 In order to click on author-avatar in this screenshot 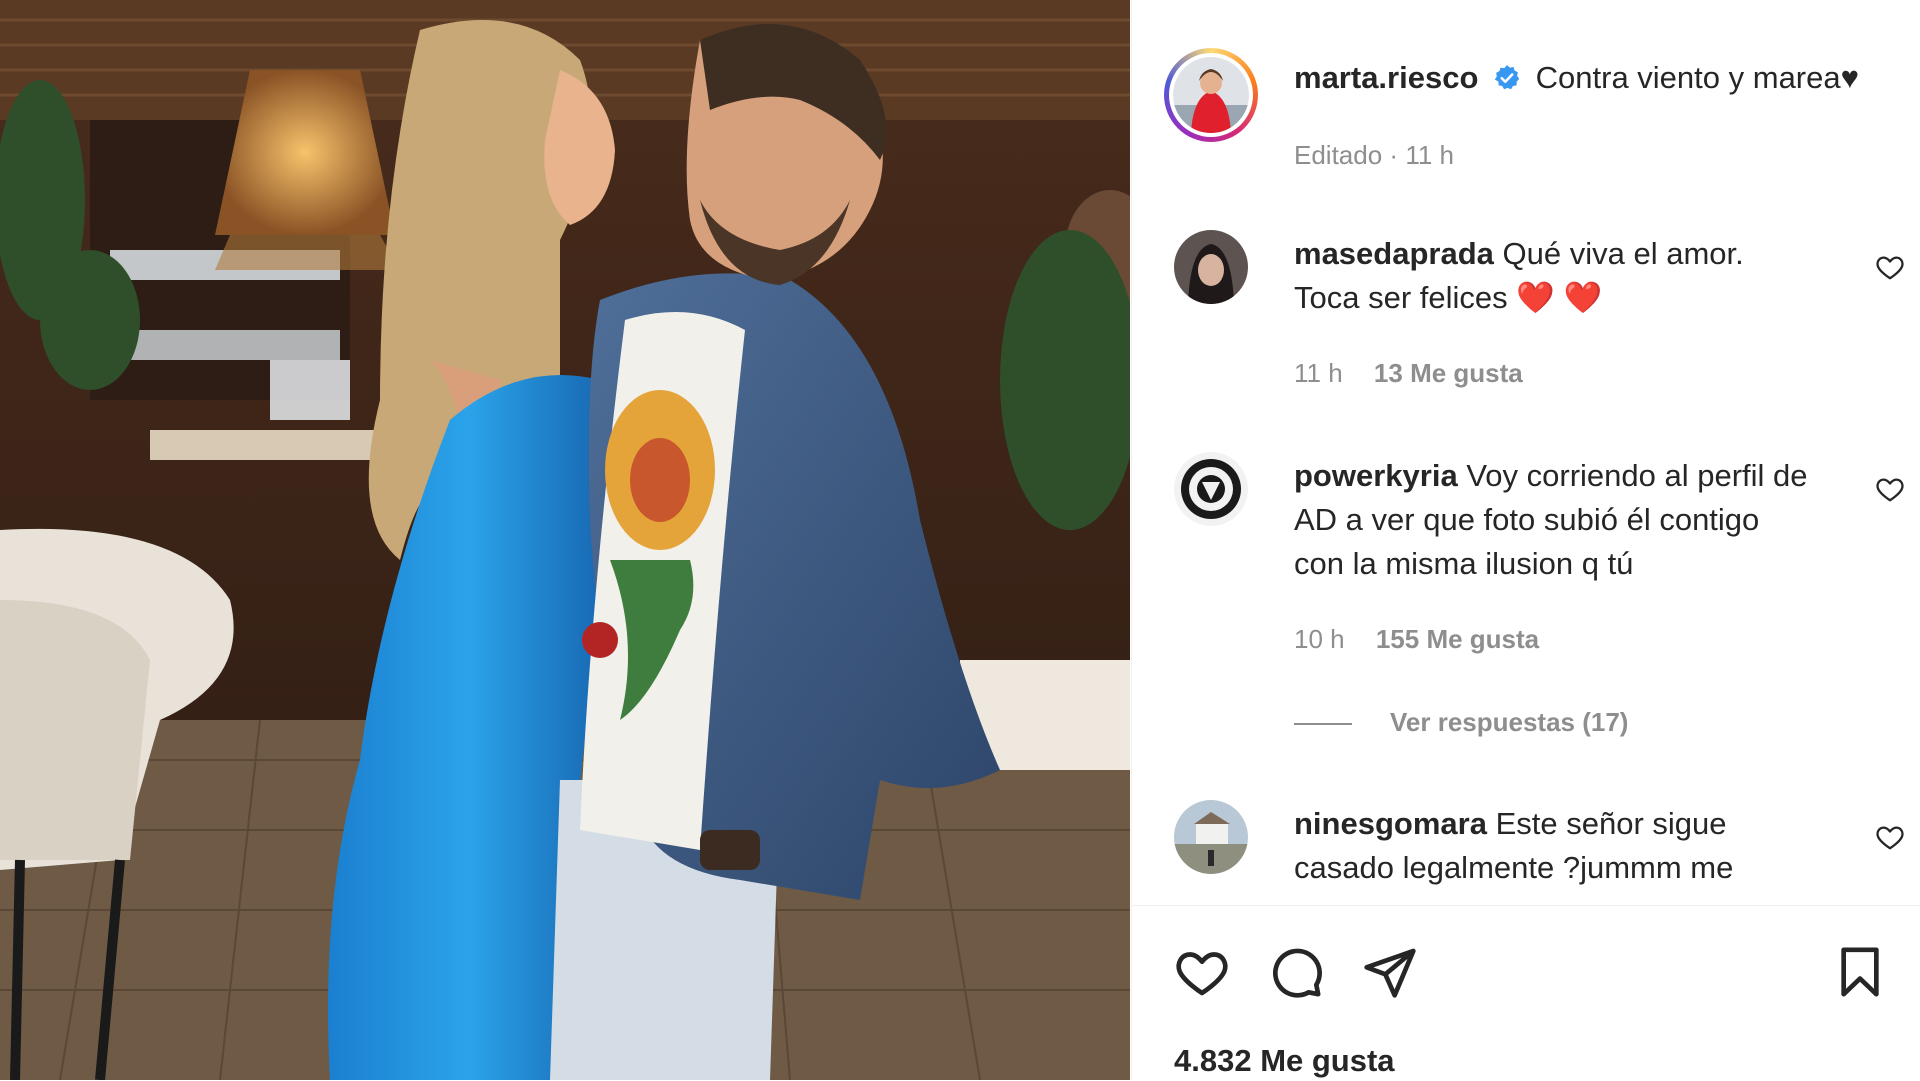, I will do `click(1211, 95)`.